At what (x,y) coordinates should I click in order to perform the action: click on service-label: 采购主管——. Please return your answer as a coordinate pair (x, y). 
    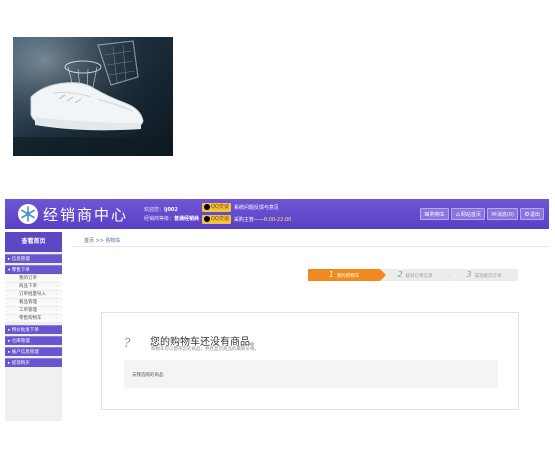
    Looking at the image, I should click on (248, 220).